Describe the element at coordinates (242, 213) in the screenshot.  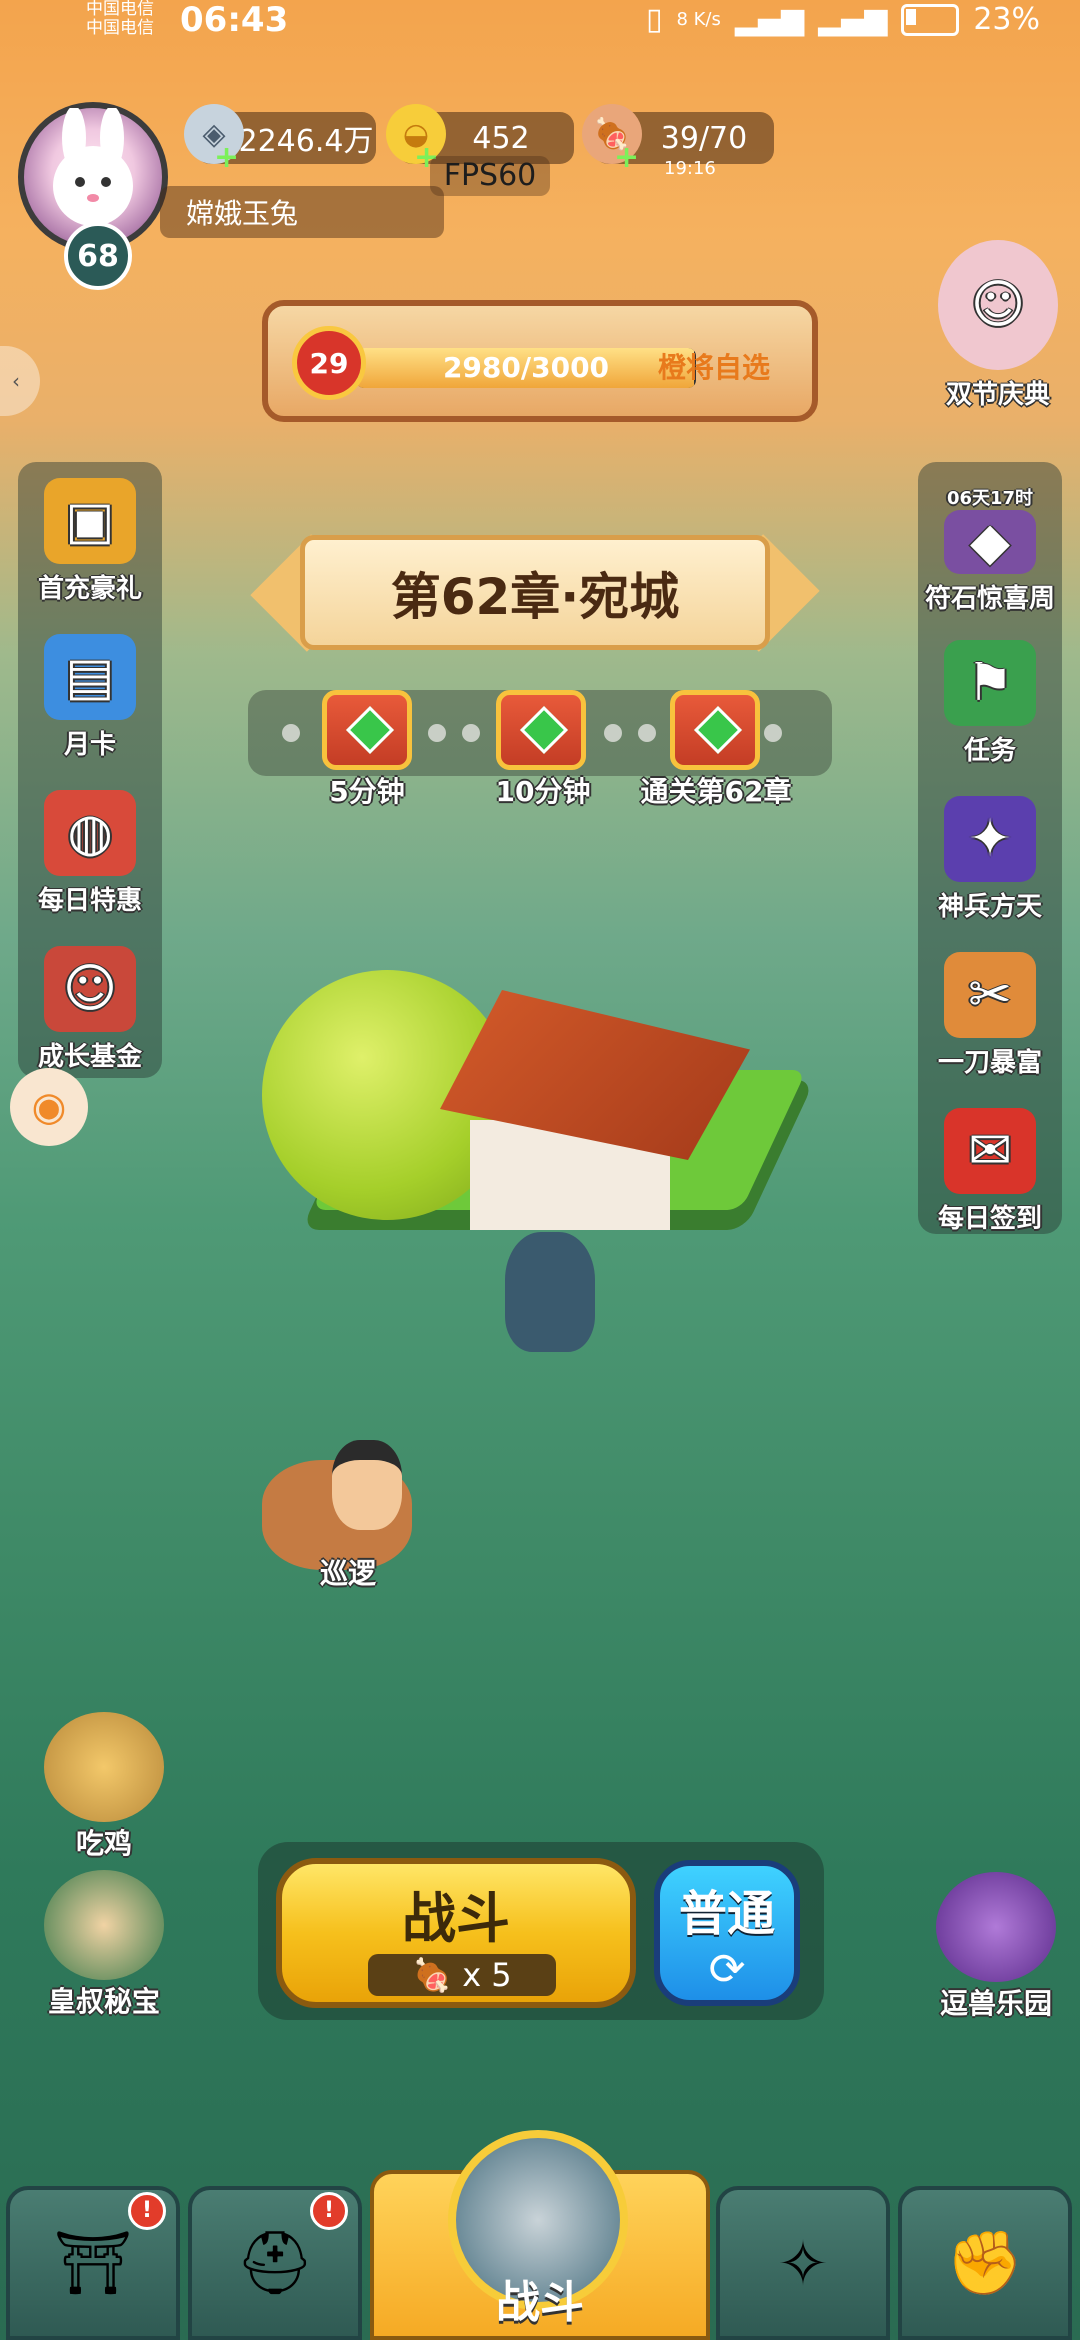
I see `player-name: 嫦娥玉兔` at that location.